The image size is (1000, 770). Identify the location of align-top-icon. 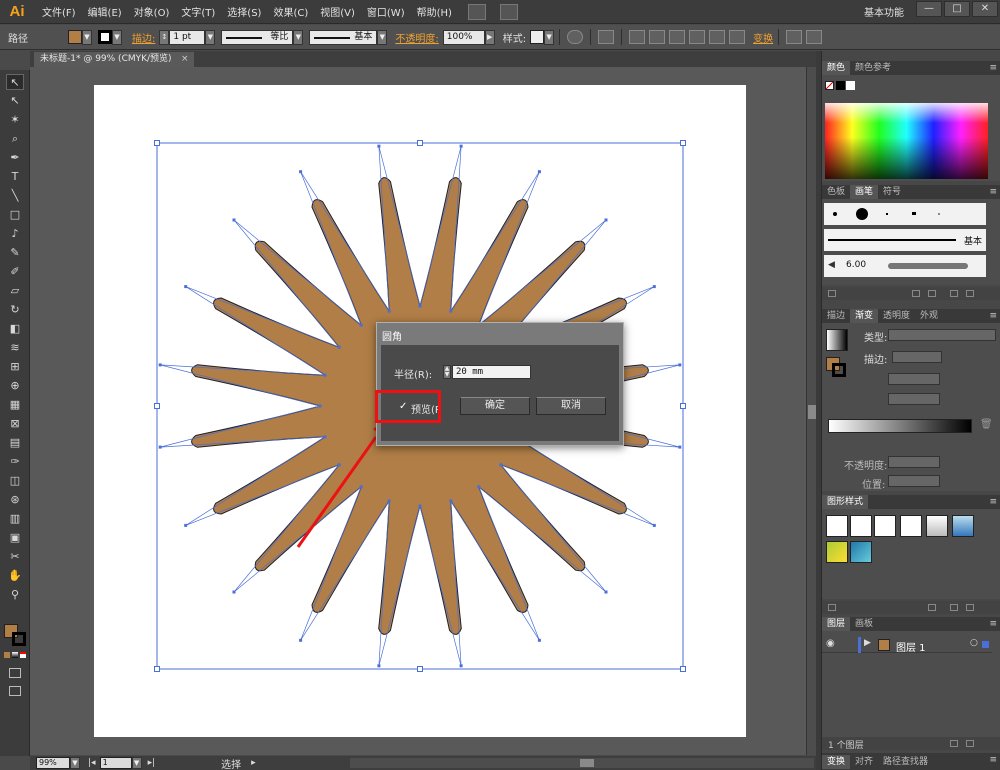
(697, 37).